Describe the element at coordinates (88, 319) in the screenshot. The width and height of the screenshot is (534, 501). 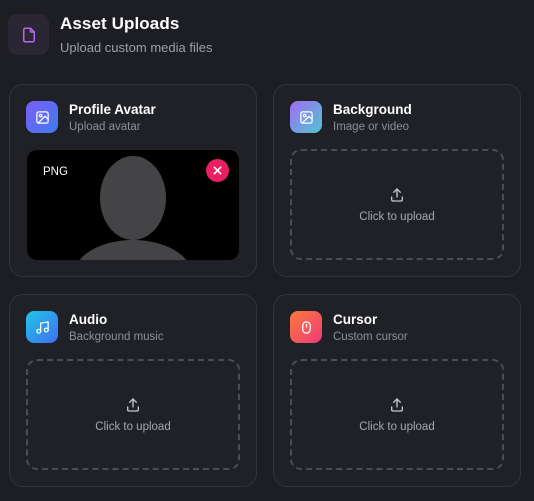
I see `card-title: Audio` at that location.